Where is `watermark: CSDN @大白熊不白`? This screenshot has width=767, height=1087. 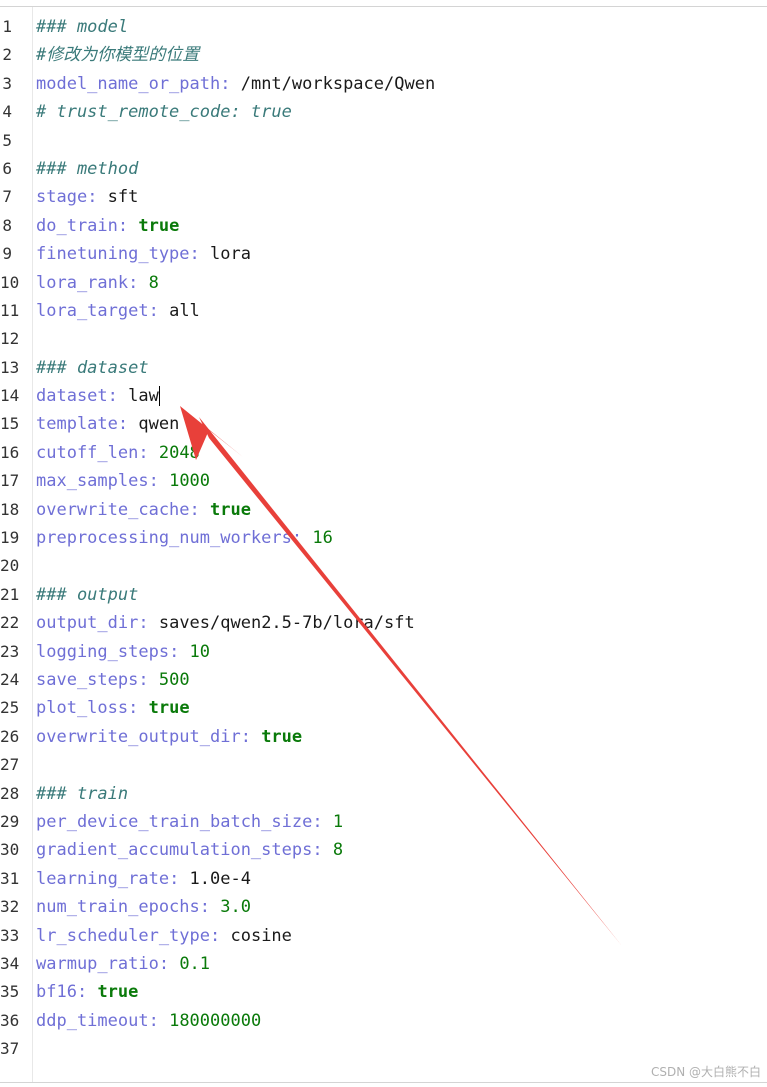
watermark: CSDN @大白熊不白 is located at coordinates (705, 1072).